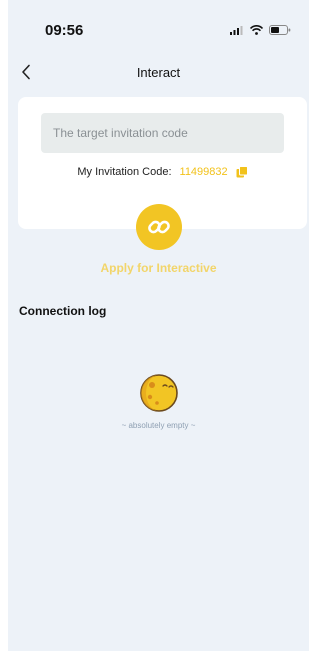  I want to click on status-bar: 09:56, so click(158, 28).